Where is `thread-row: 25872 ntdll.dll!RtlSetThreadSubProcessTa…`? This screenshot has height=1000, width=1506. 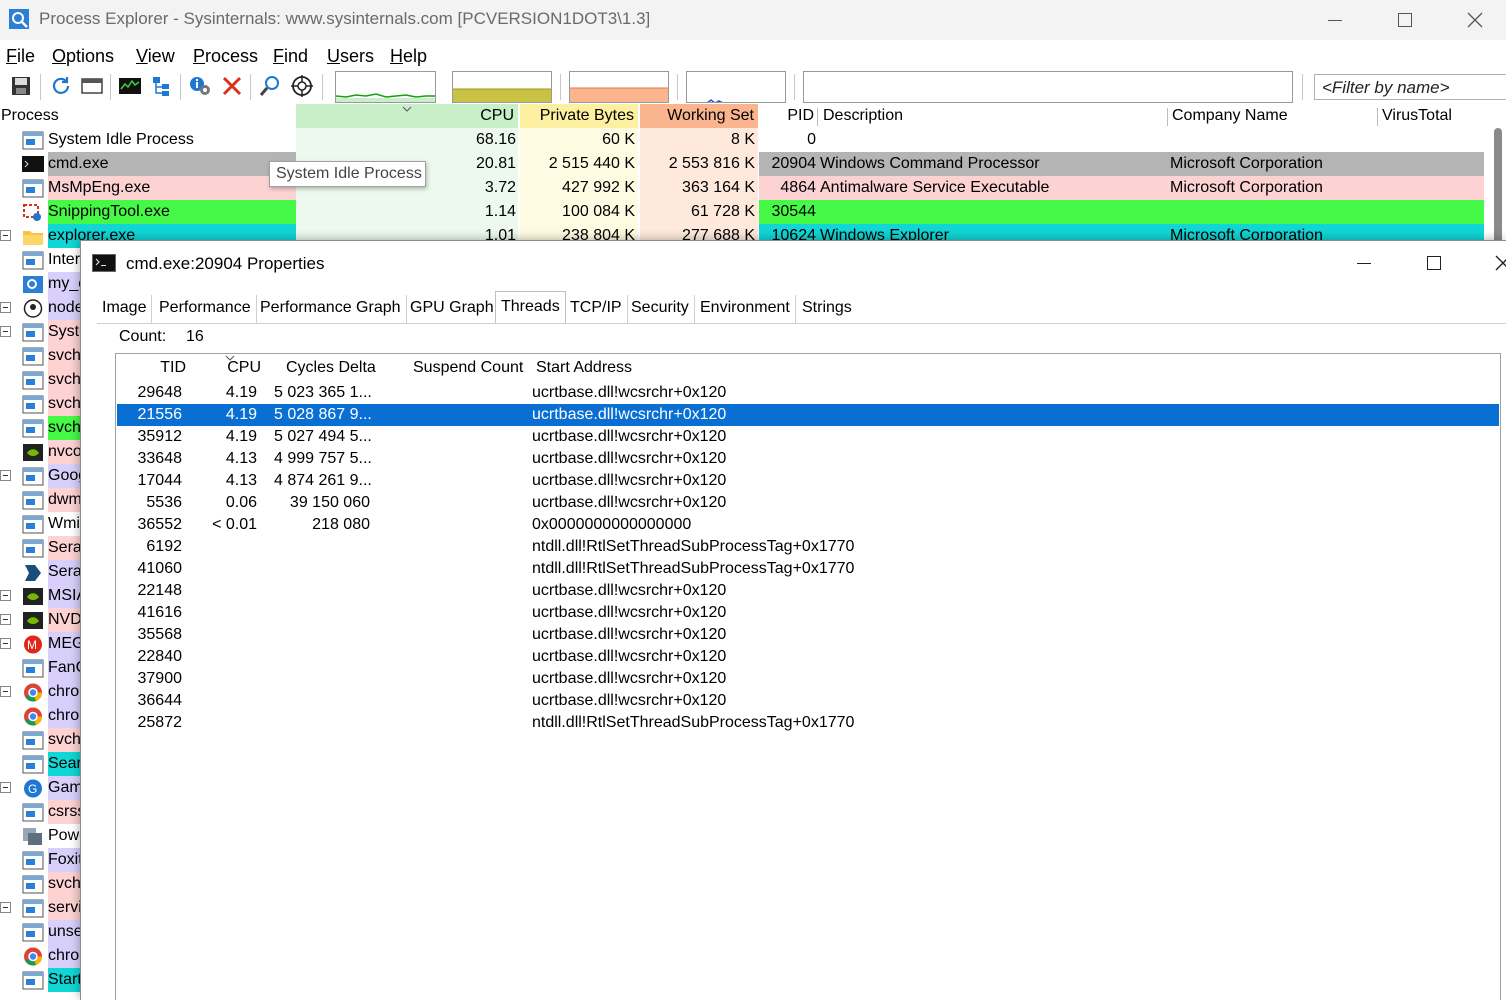 thread-row: 25872 ntdll.dll!RtlSetThreadSubProcessTa… is located at coordinates (808, 723).